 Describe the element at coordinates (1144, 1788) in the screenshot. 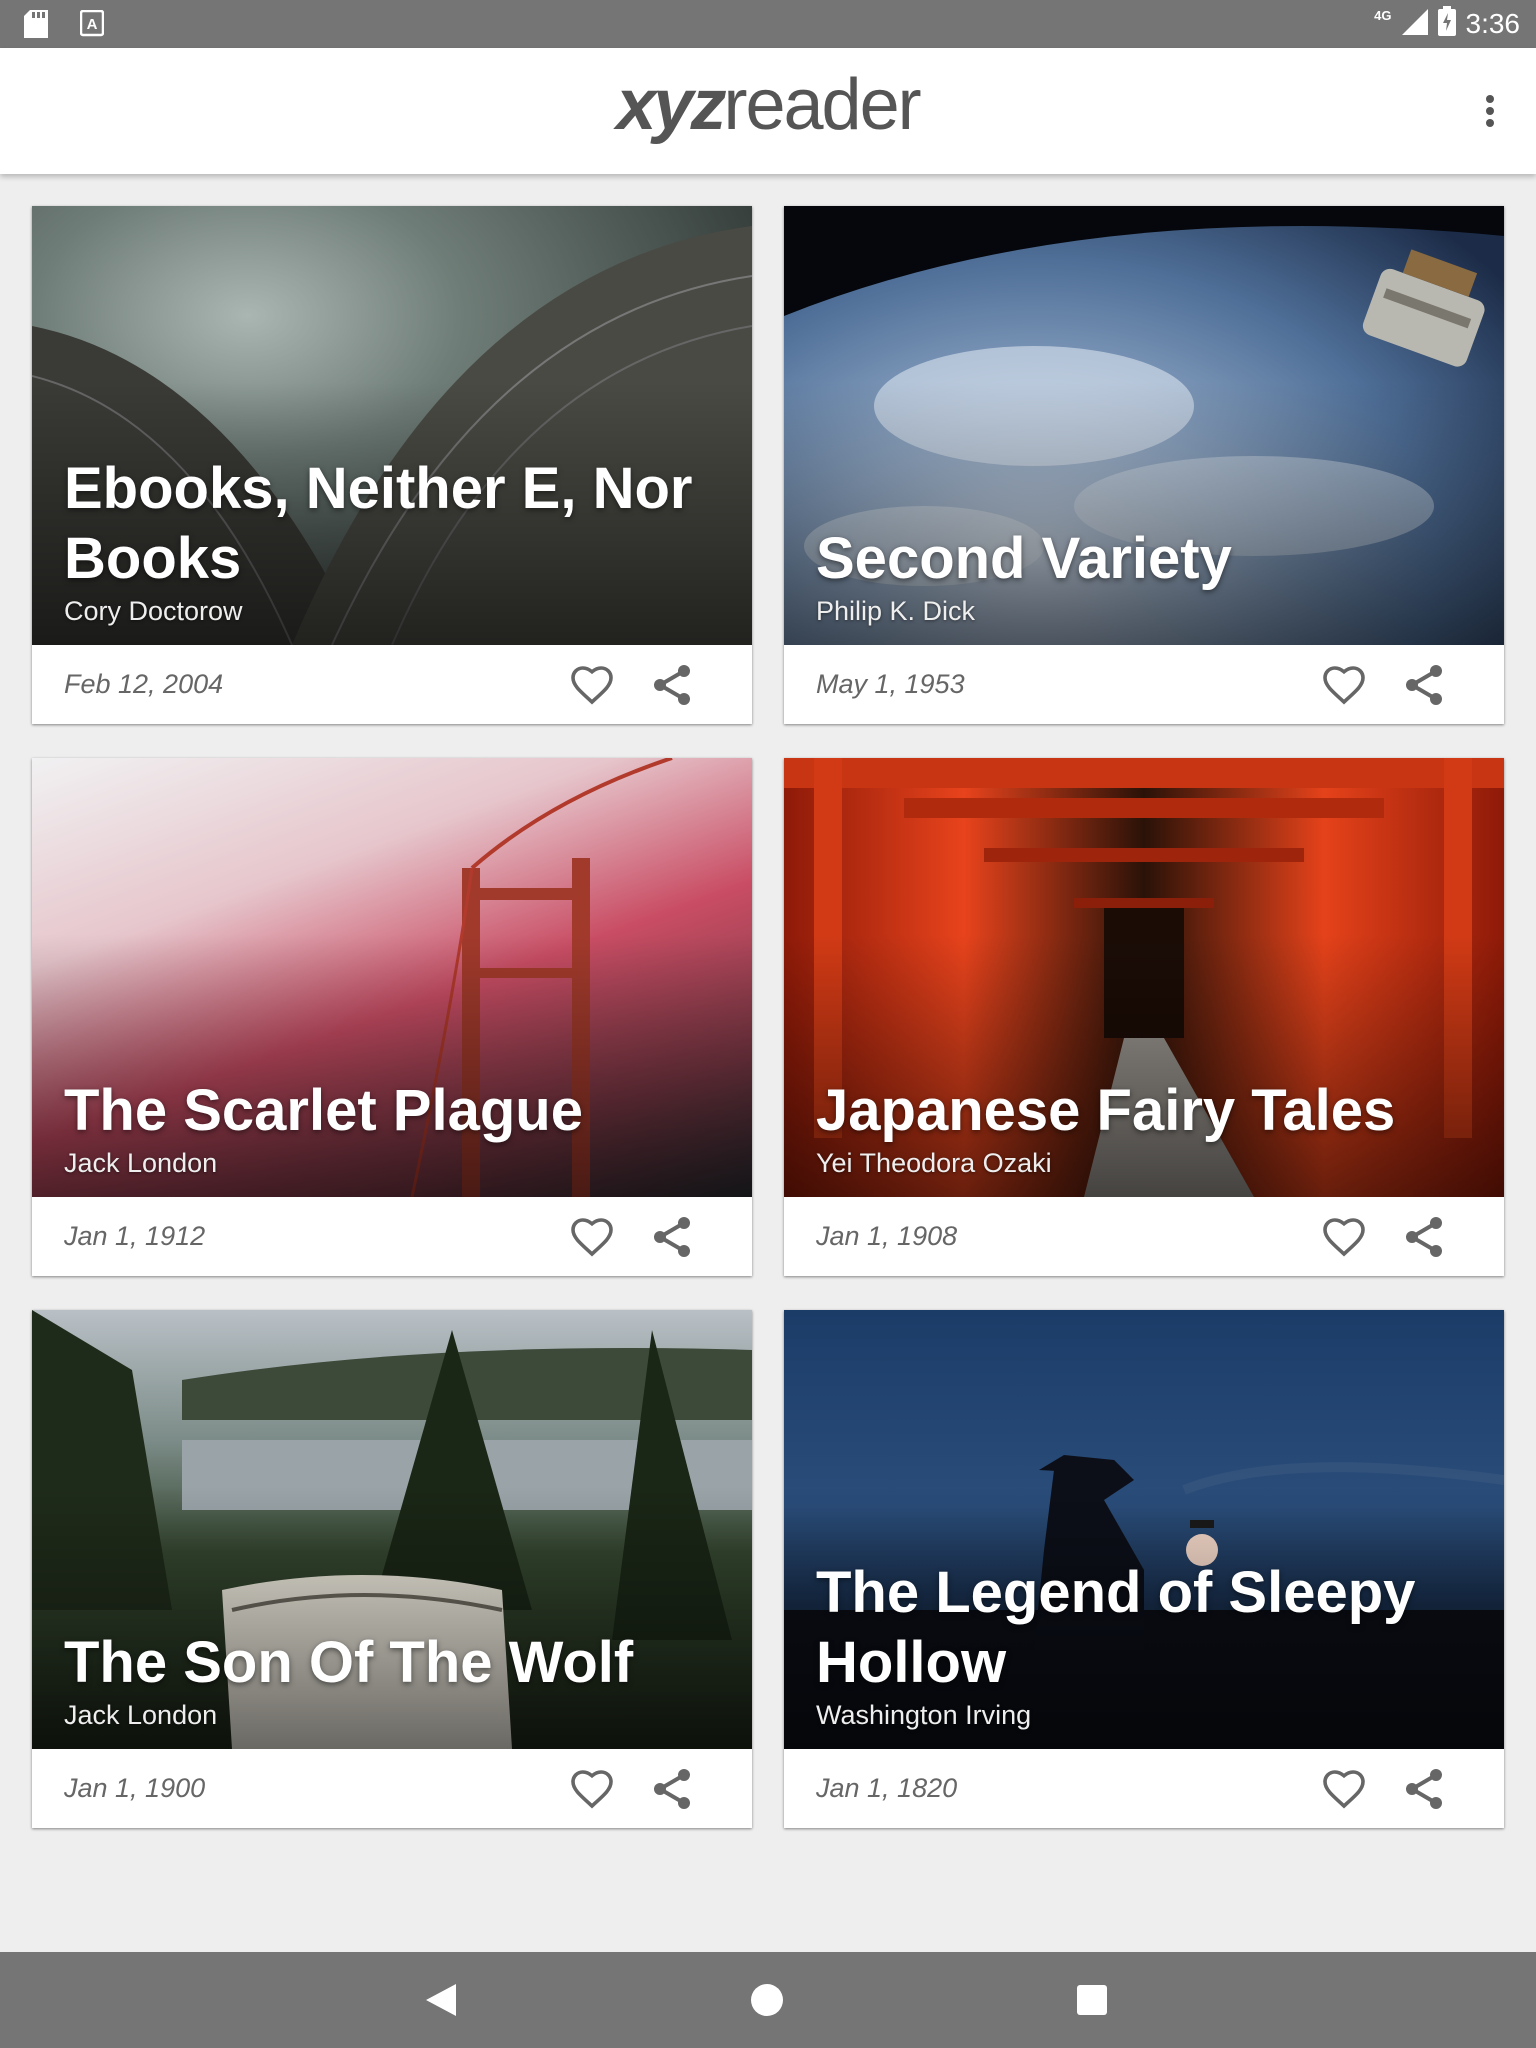

I see `card-footer: Jan 1, 1820` at that location.